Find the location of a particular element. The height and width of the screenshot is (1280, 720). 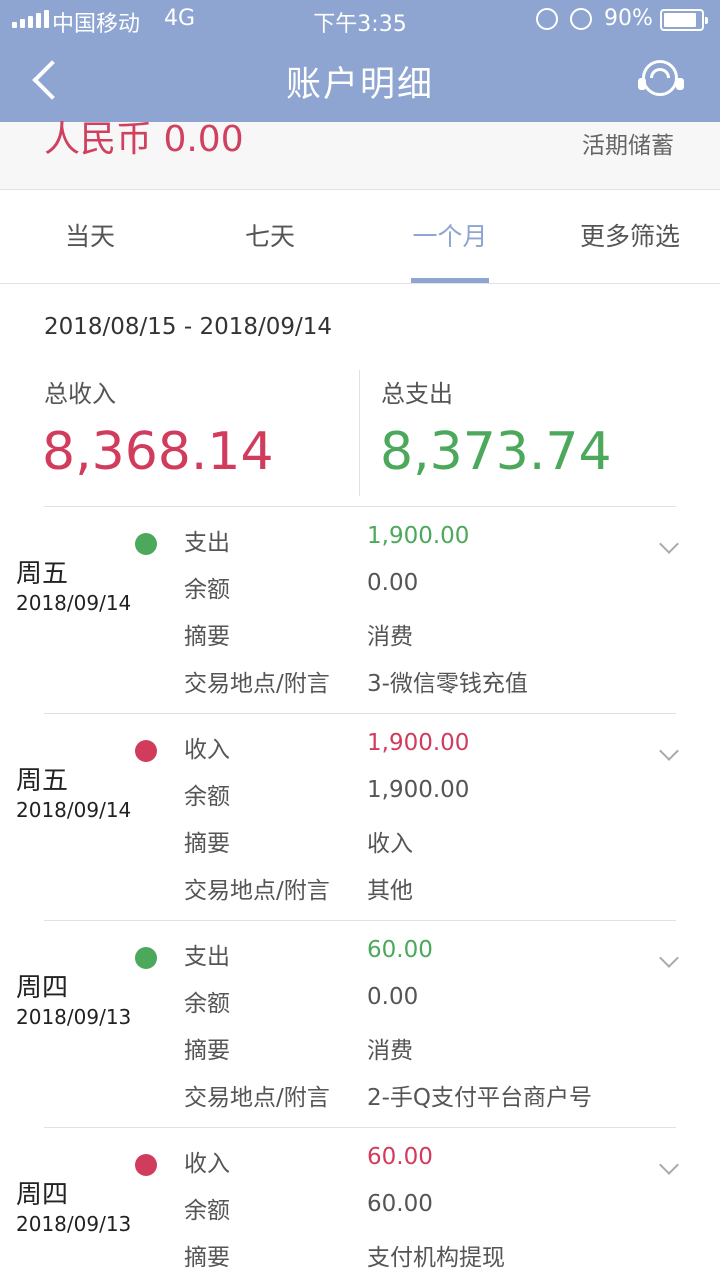

page-title: 账户明细 is located at coordinates (359, 85).